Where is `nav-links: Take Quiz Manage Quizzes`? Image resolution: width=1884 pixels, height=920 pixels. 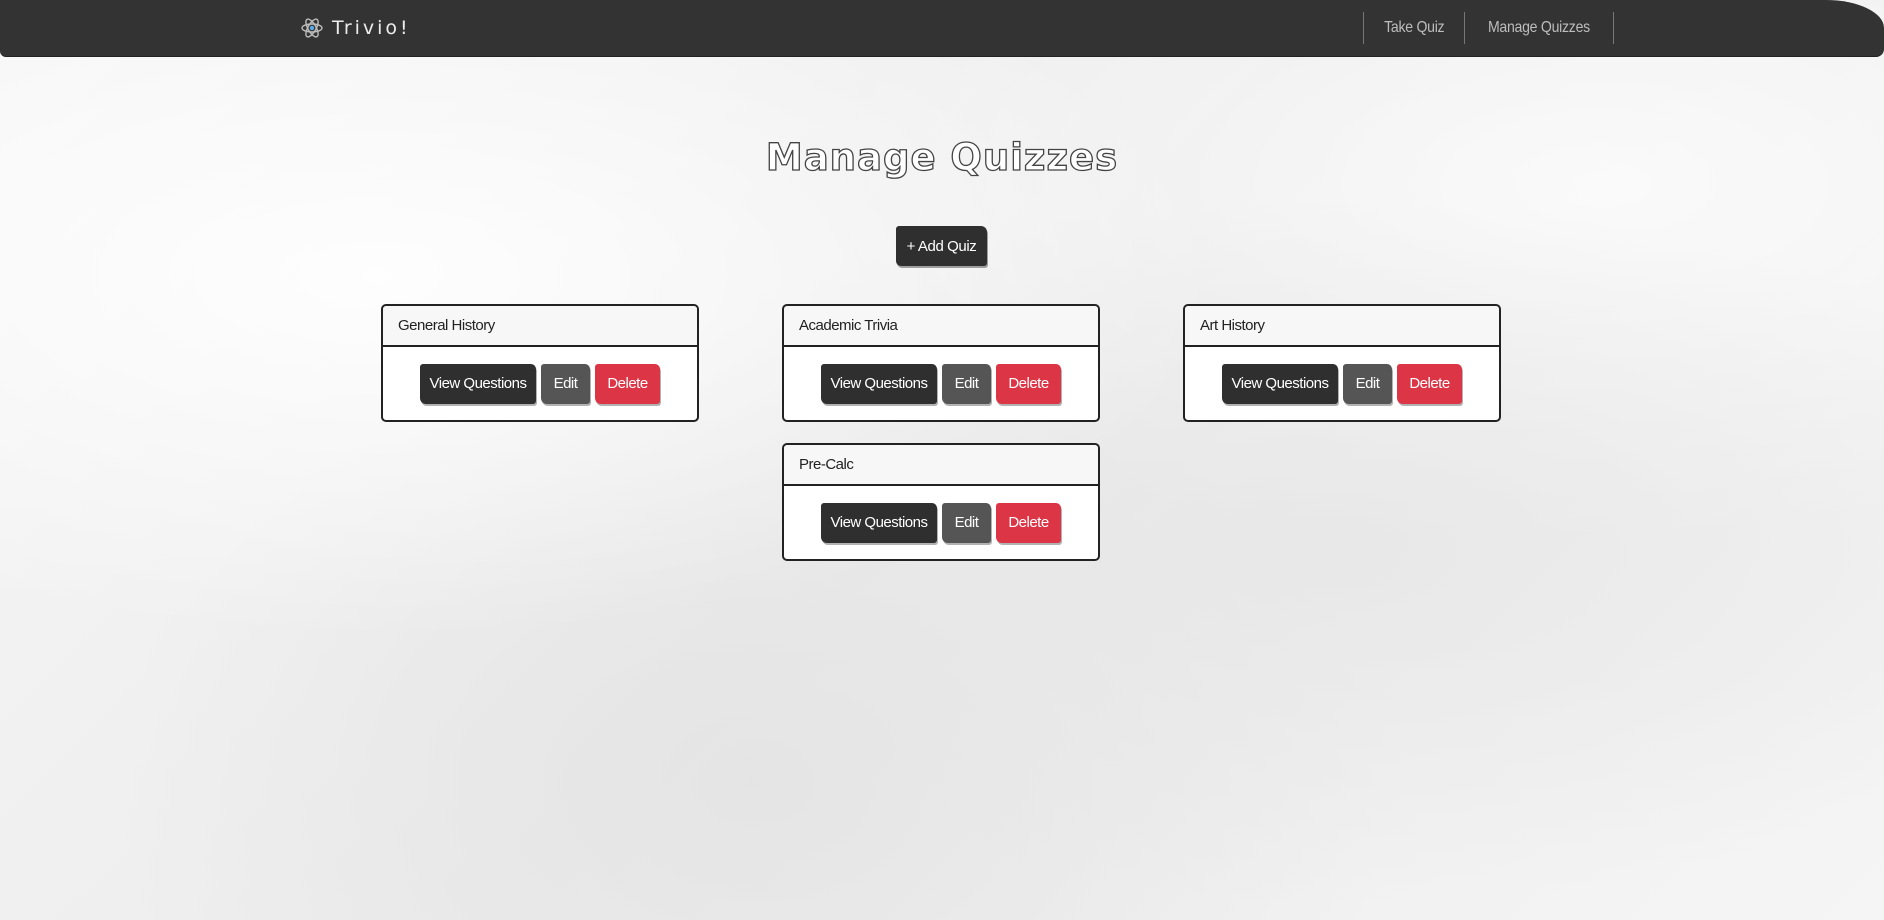
nav-links: Take Quiz Manage Quizzes is located at coordinates (1489, 28).